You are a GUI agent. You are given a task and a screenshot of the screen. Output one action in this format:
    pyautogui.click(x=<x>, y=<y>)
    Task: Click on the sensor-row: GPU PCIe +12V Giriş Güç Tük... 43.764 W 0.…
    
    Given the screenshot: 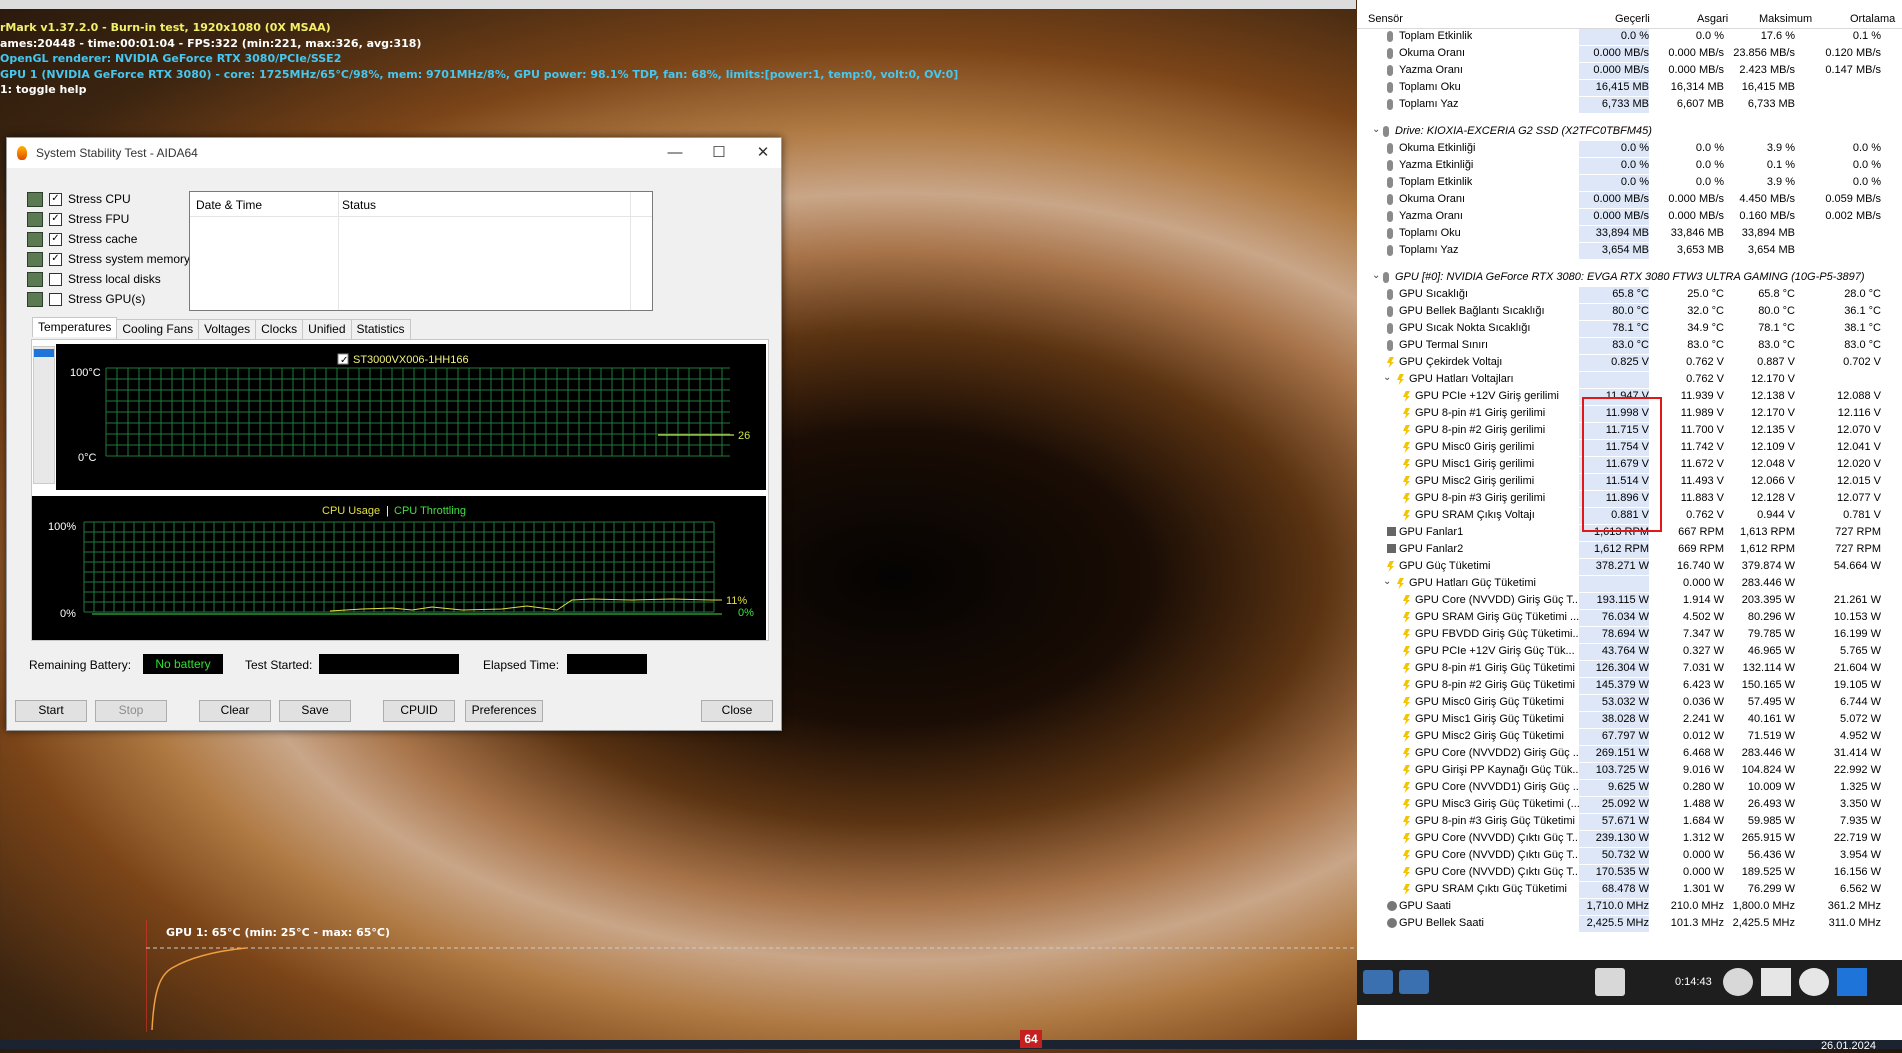 What is the action you would take?
    pyautogui.click(x=1629, y=651)
    